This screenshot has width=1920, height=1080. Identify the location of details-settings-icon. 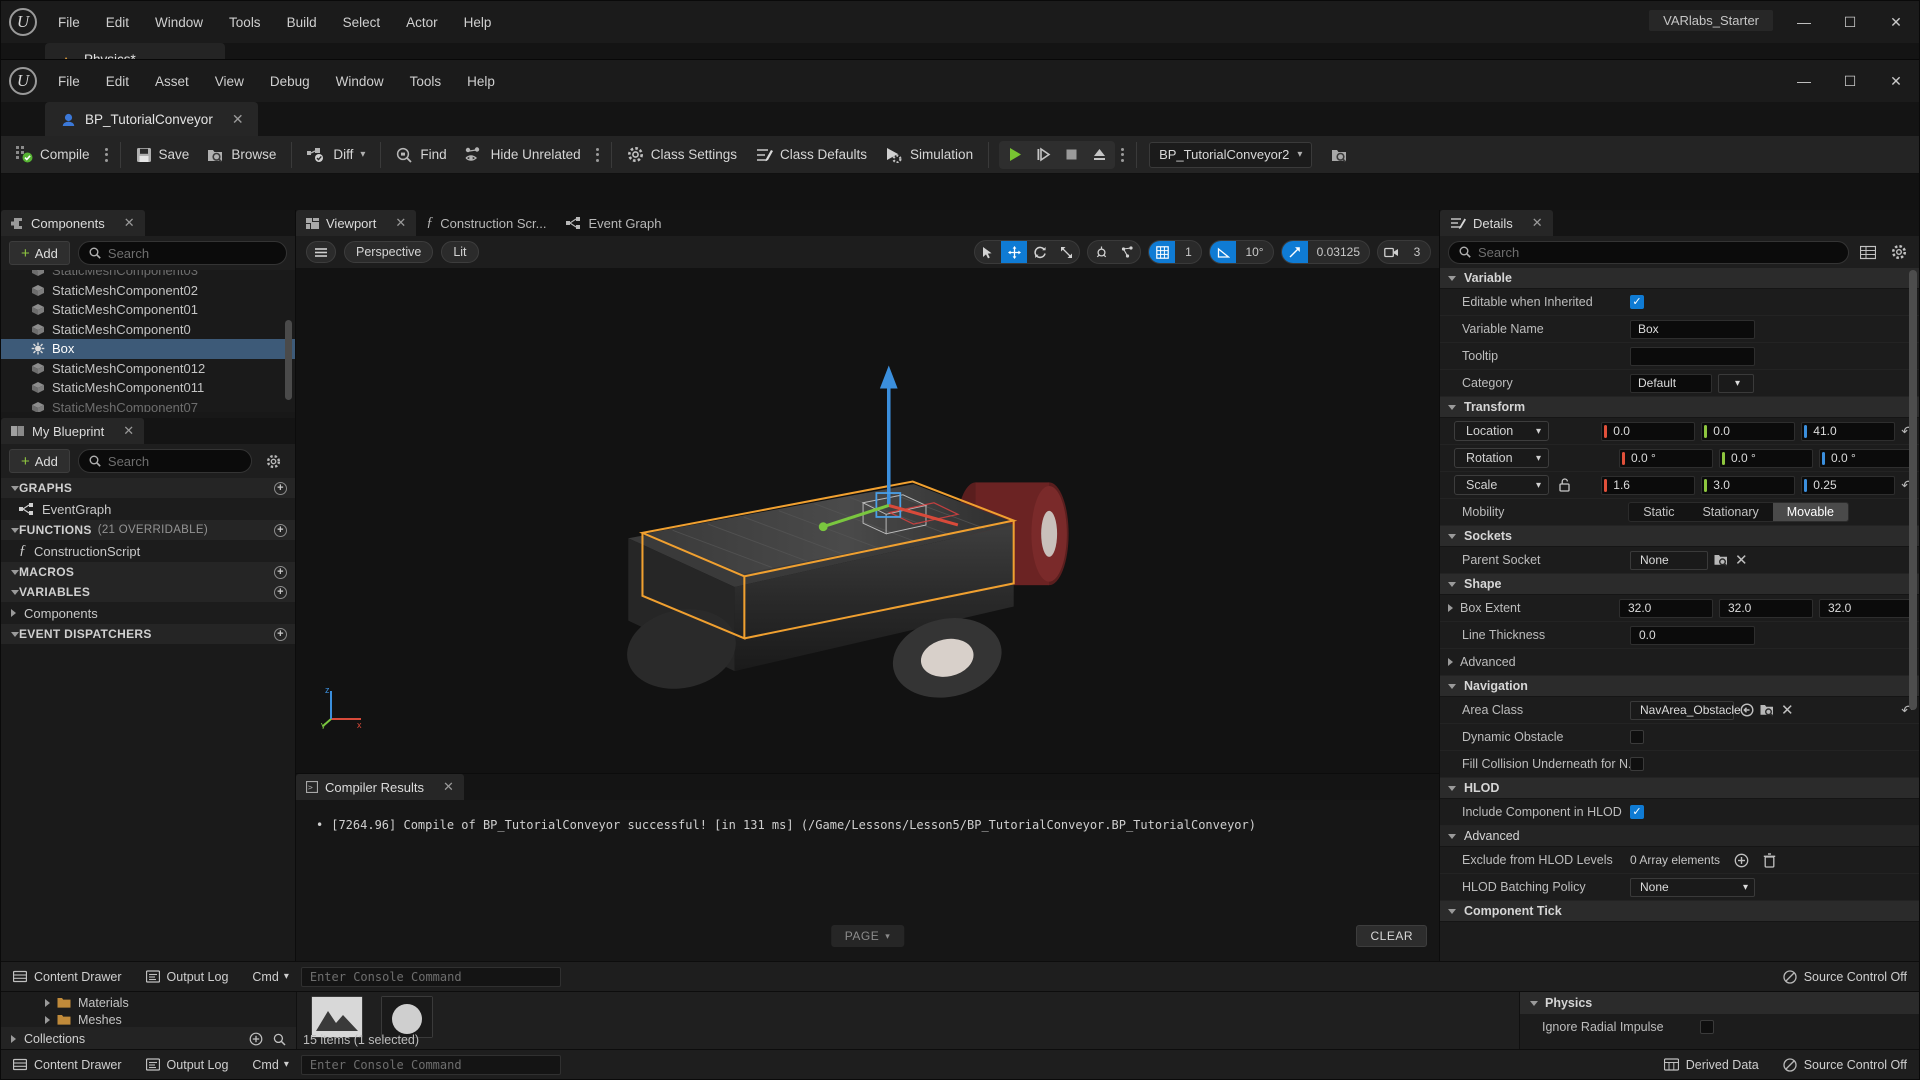
(1899, 252).